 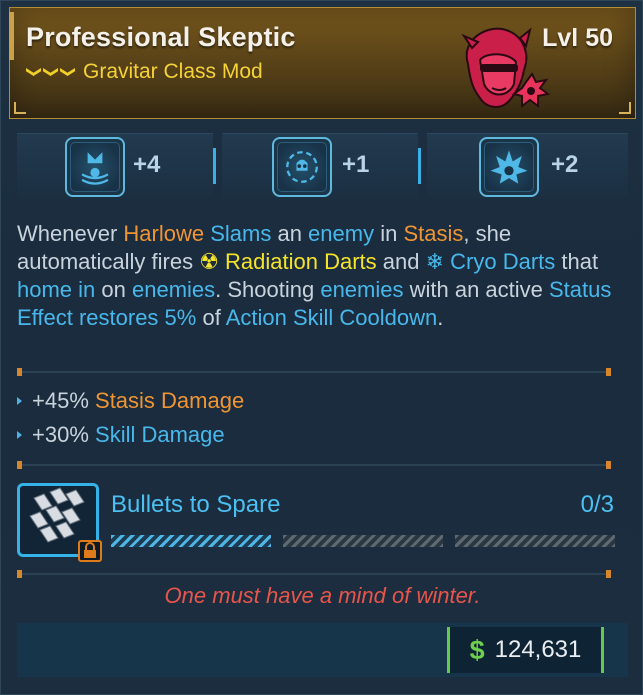 I want to click on header-corner-br, so click(x=625, y=108).